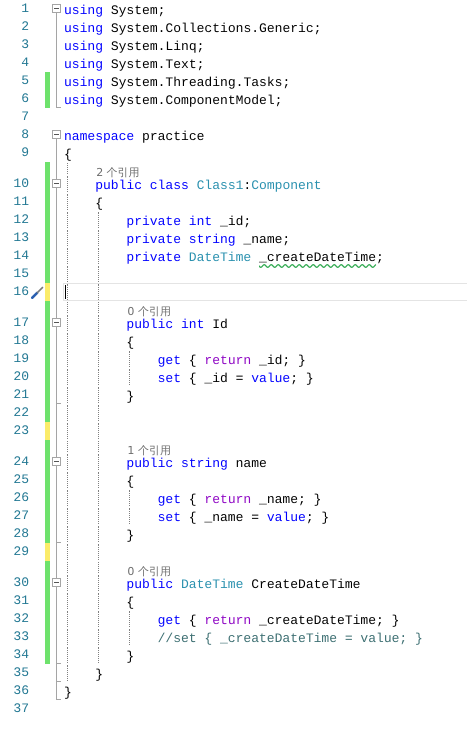 This screenshot has height=730, width=467. What do you see at coordinates (25, 135) in the screenshot?
I see `line-number: 8` at bounding box center [25, 135].